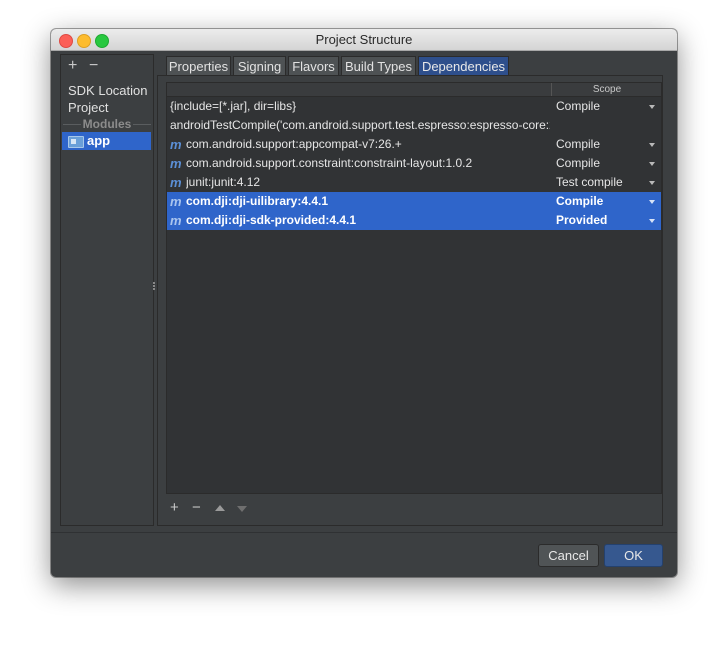  I want to click on dependency-name: com.android.support:appcompat-v7:26.+, so click(294, 144).